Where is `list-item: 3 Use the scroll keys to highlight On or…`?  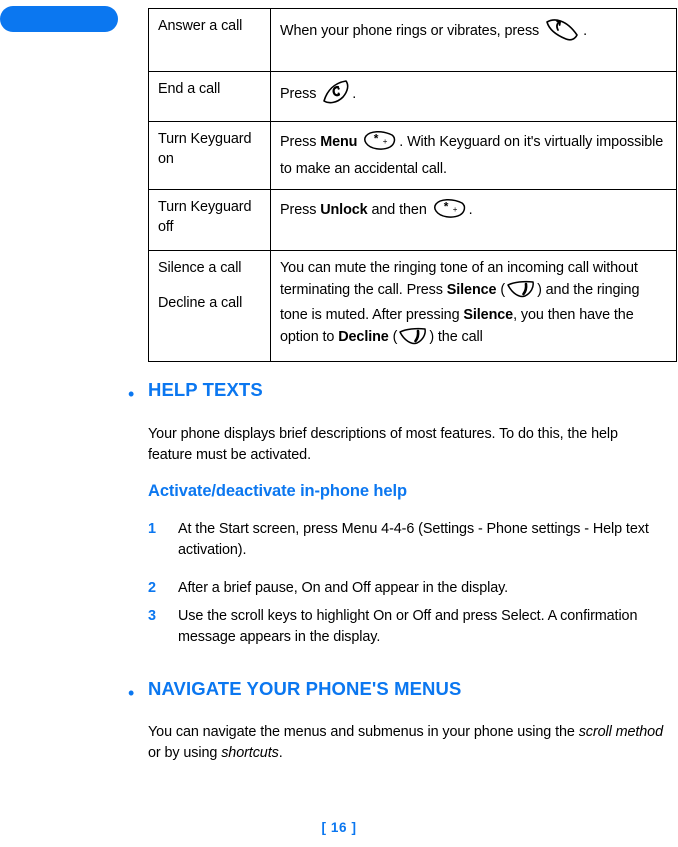
list-item: 3 Use the scroll keys to highlight On or… is located at coordinates (406, 627).